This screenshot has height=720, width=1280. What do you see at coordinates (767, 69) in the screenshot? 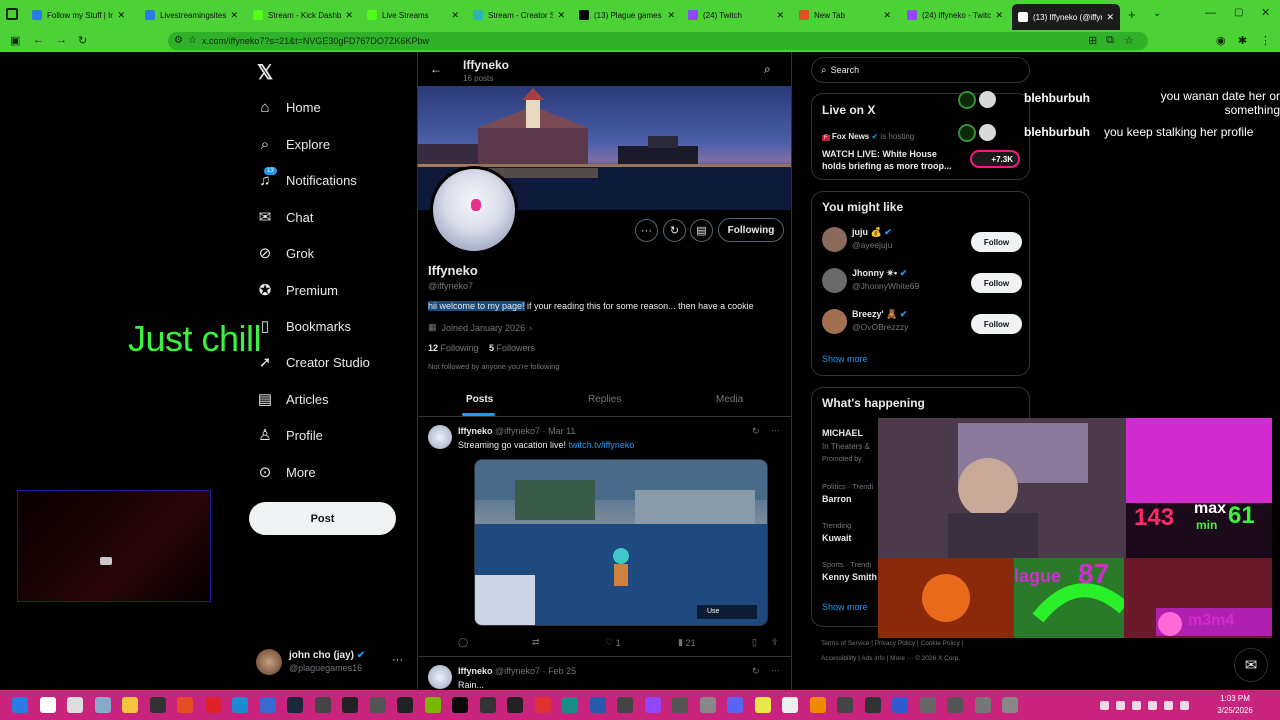
I see `search-icon: ⌕` at bounding box center [767, 69].